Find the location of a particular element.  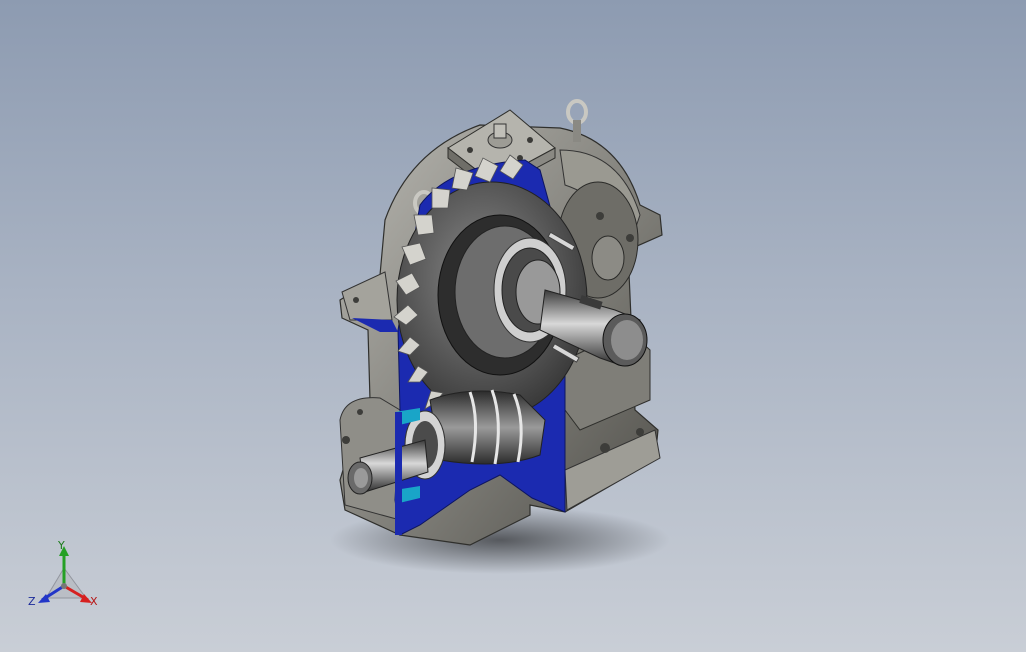

x-axis-label: X is located at coordinates (94, 601).